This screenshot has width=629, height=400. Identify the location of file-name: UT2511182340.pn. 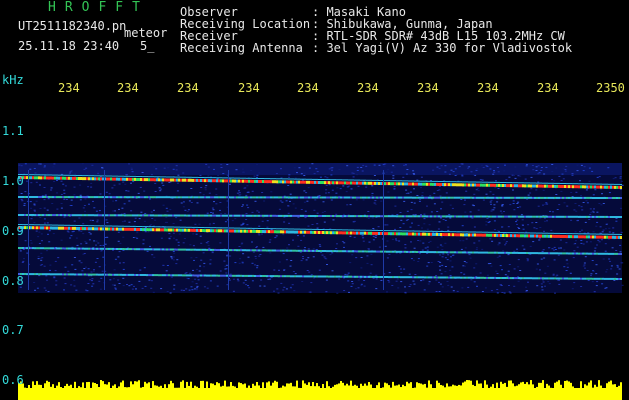
(72, 26).